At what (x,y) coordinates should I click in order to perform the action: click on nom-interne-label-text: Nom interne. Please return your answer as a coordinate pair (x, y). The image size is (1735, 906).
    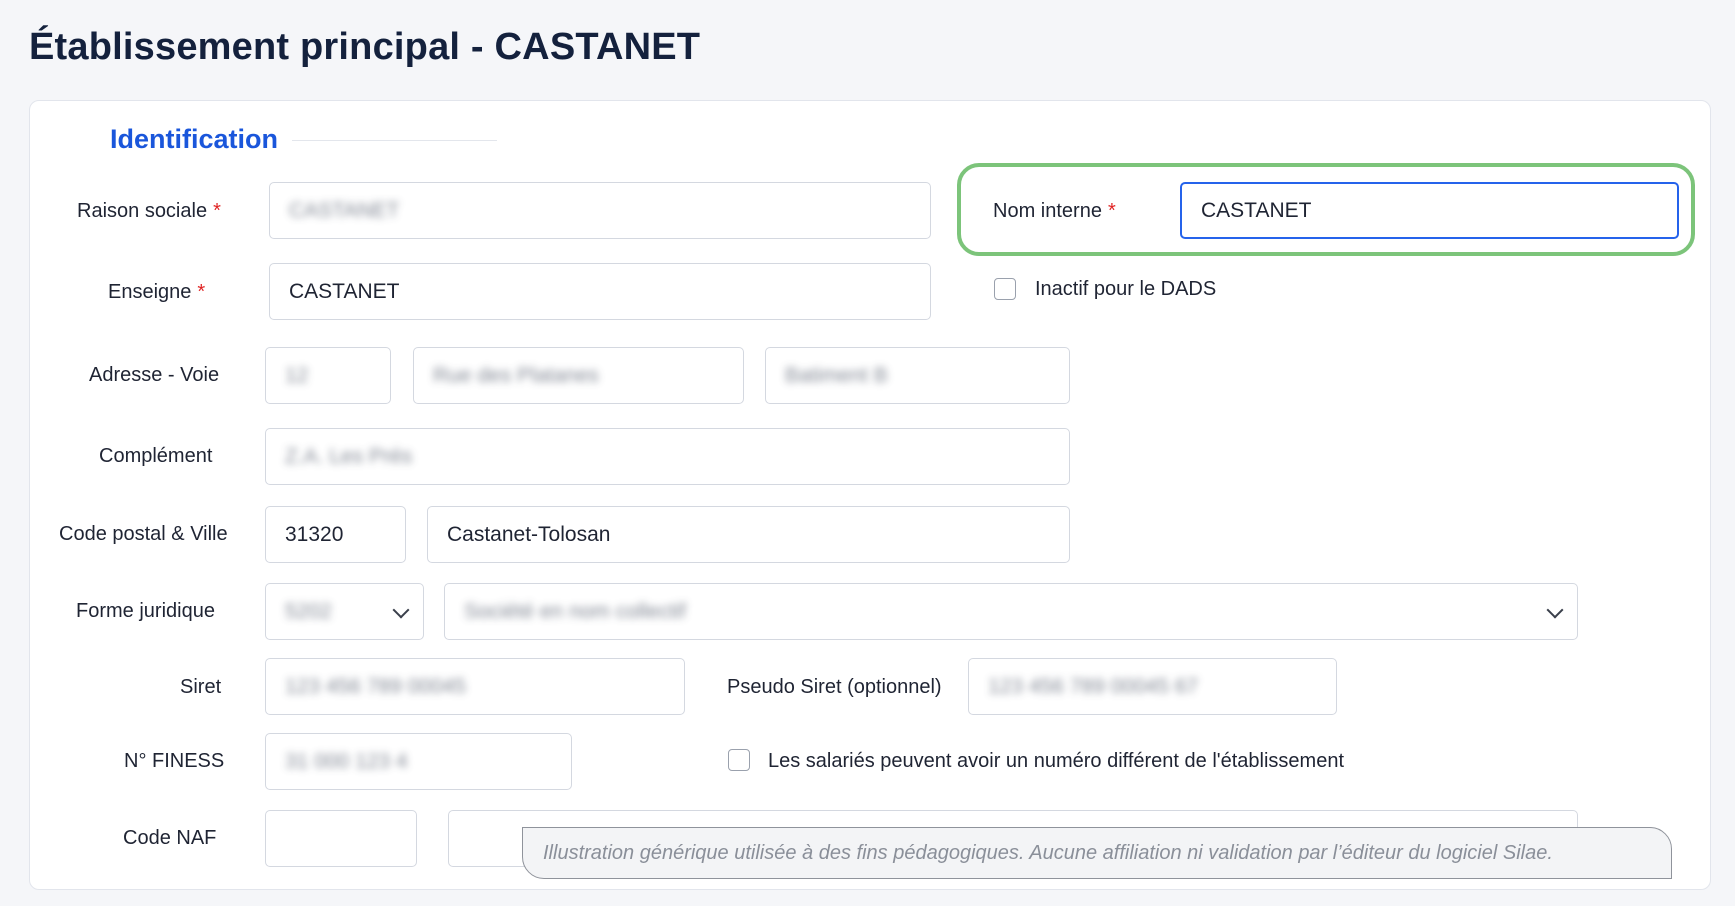
    Looking at the image, I should click on (1047, 211).